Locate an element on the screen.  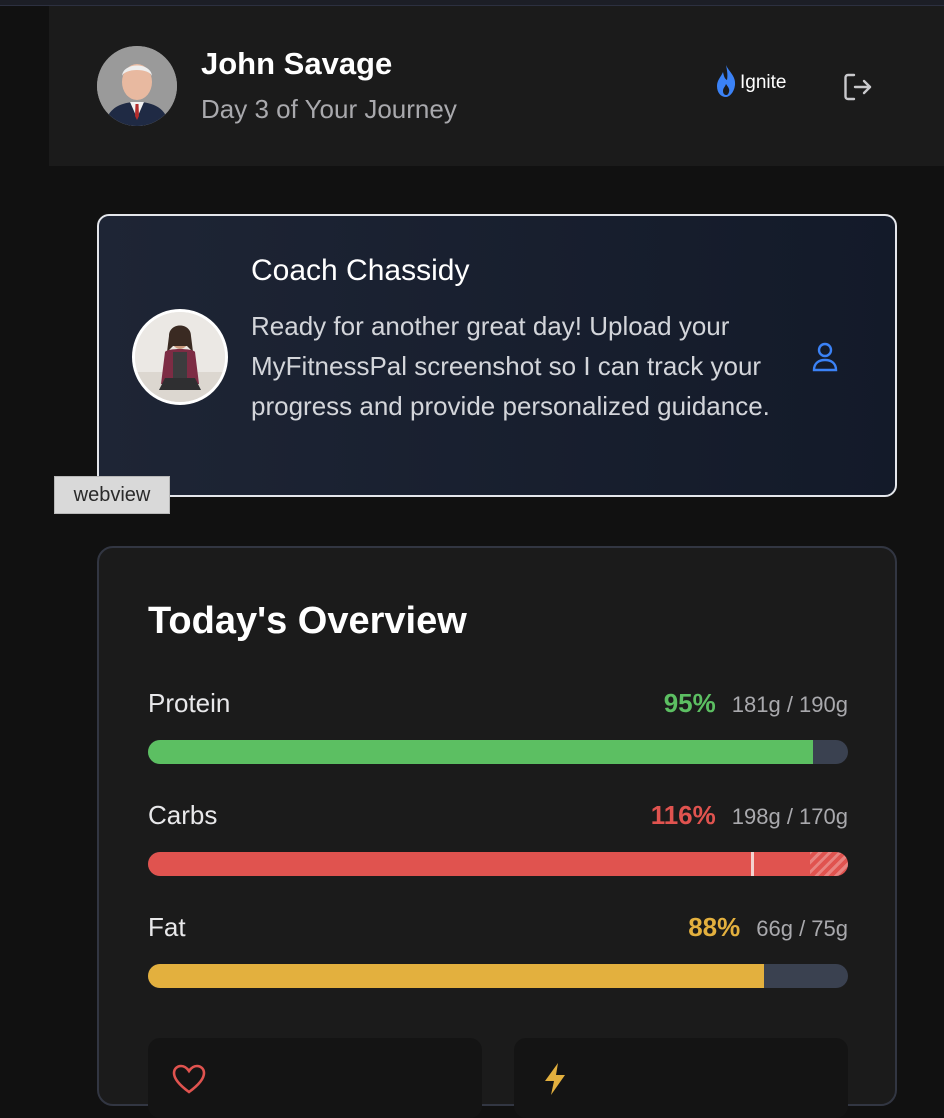
logout-icon is located at coordinates (858, 90).